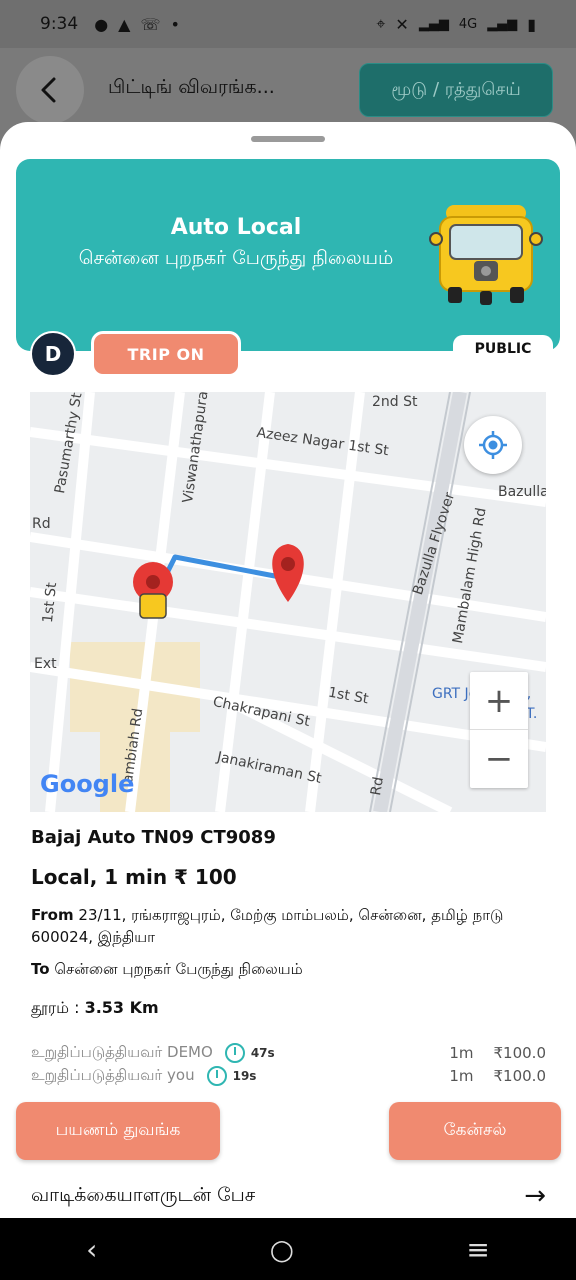 The height and width of the screenshot is (1280, 576). Describe the element at coordinates (101, 24) in the screenshot. I see `message-icon: ●` at that location.